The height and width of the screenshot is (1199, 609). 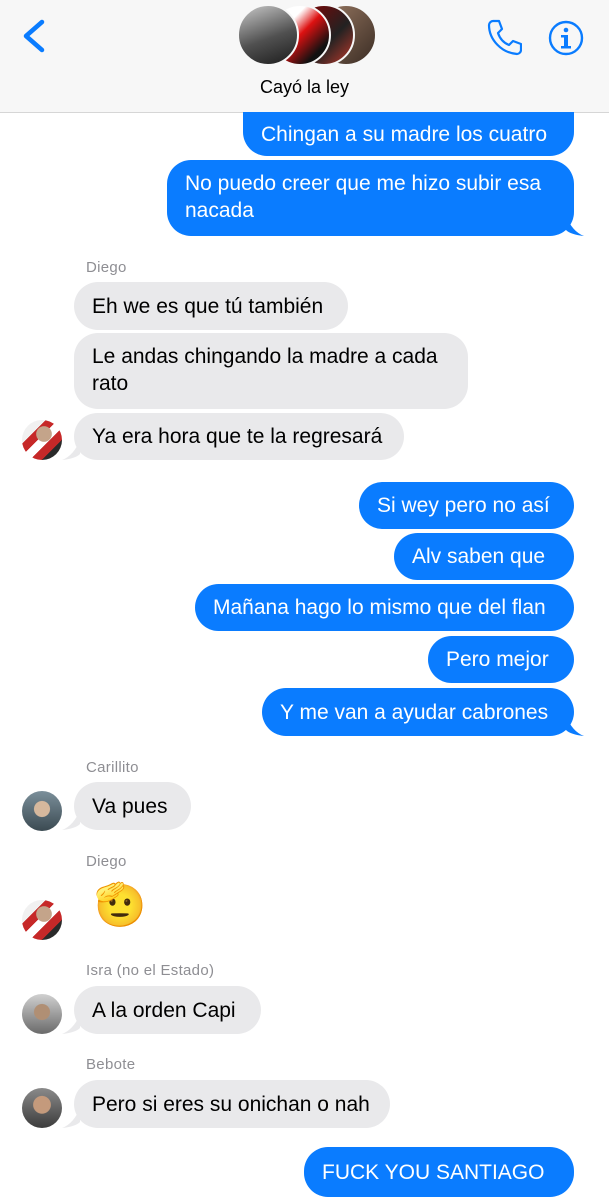 What do you see at coordinates (120, 905) in the screenshot?
I see `emoji-message: 🫡` at bounding box center [120, 905].